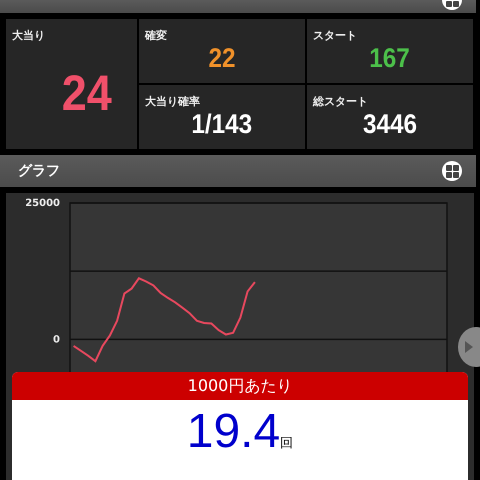 This screenshot has height=480, width=480. I want to click on axis-label: 25000, so click(42, 203).